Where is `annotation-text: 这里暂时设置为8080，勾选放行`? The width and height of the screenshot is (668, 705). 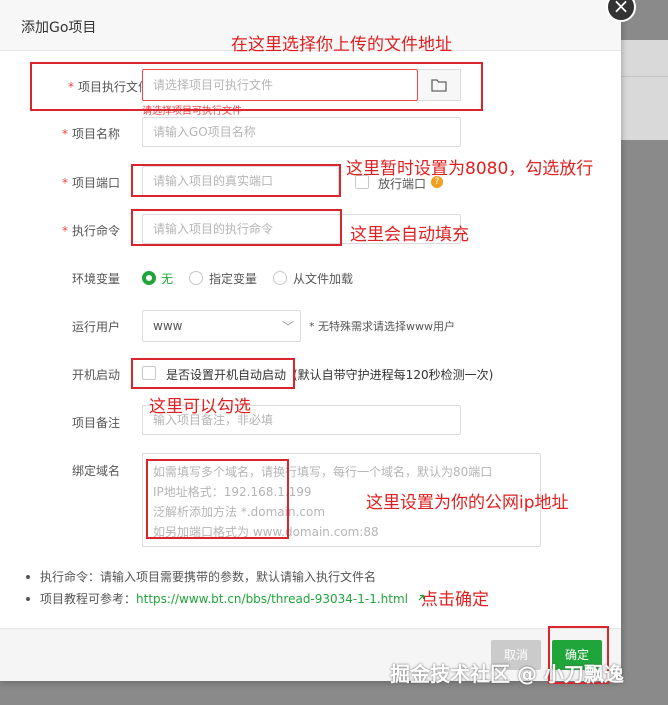
annotation-text: 这里暂时设置为8080，勾选放行 is located at coordinates (470, 169).